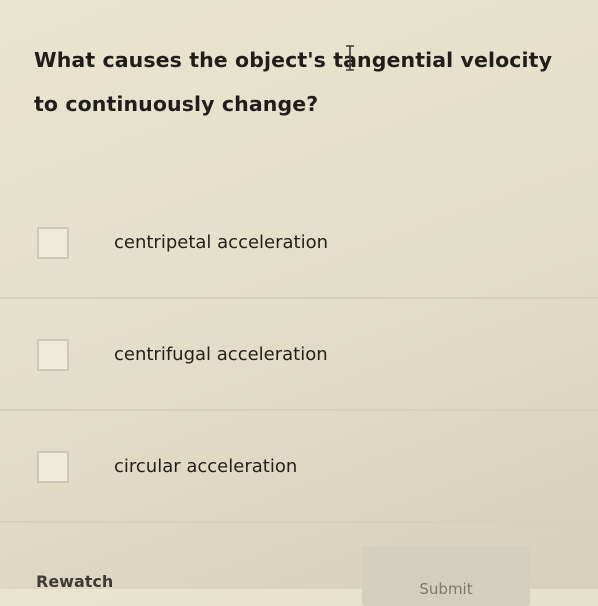 This screenshot has height=606, width=598. What do you see at coordinates (206, 466) in the screenshot?
I see `option-label: circular acceleration` at bounding box center [206, 466].